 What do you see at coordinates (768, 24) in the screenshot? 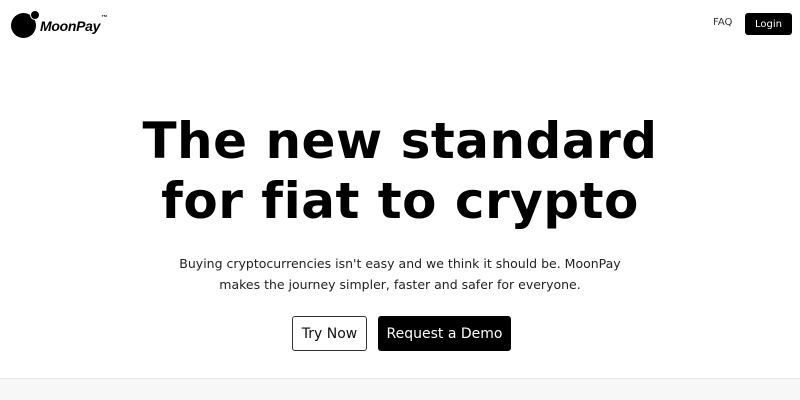
I see `login-button: Login` at bounding box center [768, 24].